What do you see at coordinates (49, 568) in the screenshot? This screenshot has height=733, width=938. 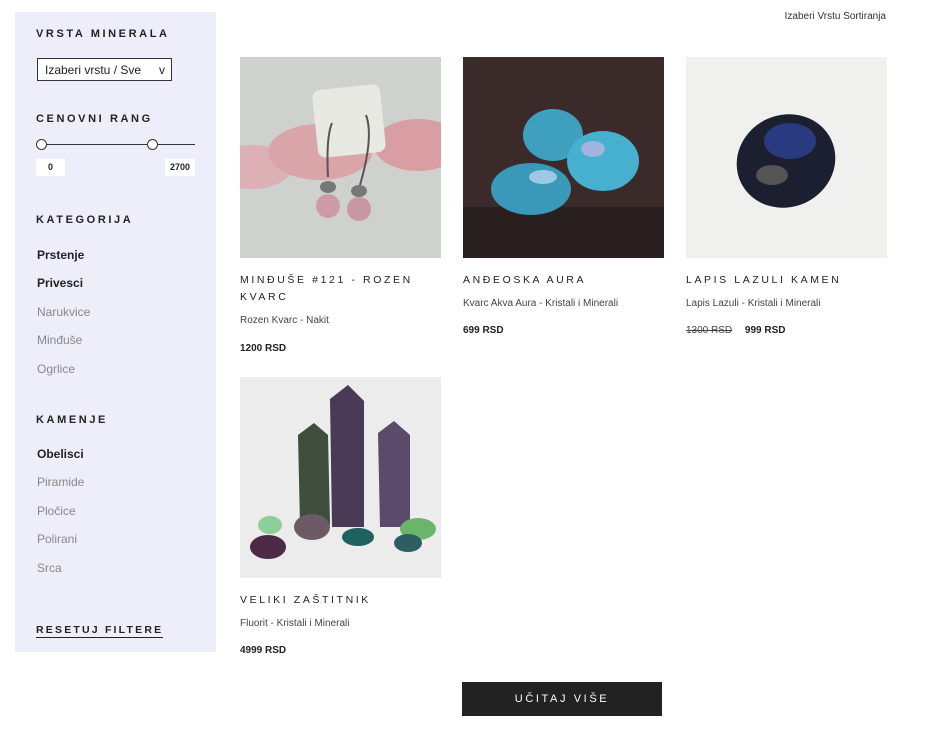 I see `stone-item-srca: Srca` at bounding box center [49, 568].